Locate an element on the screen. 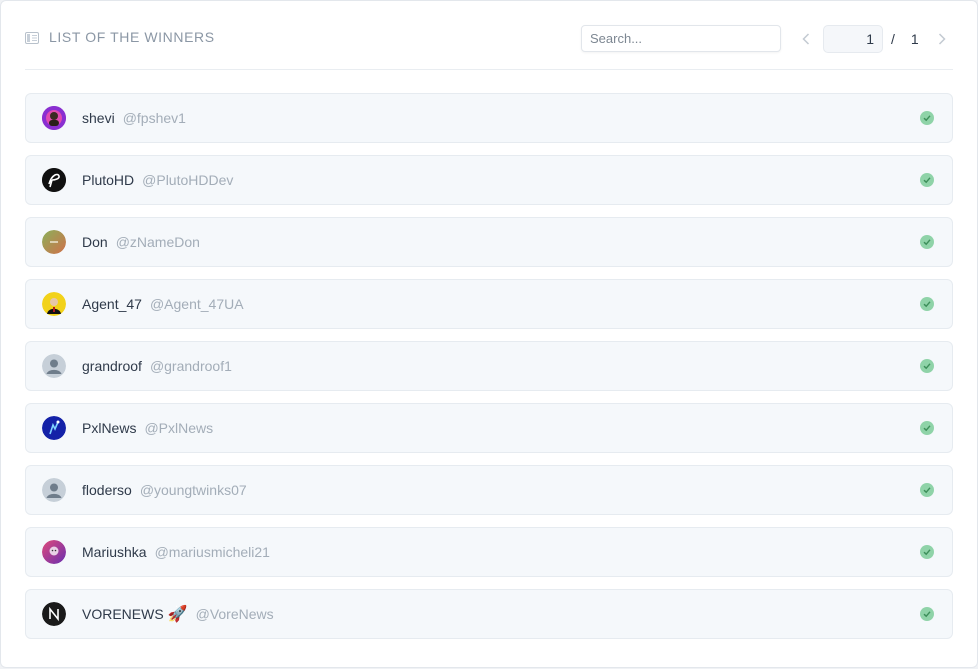 The height and width of the screenshot is (669, 978). winner-handle: @PxlNews is located at coordinates (179, 428).